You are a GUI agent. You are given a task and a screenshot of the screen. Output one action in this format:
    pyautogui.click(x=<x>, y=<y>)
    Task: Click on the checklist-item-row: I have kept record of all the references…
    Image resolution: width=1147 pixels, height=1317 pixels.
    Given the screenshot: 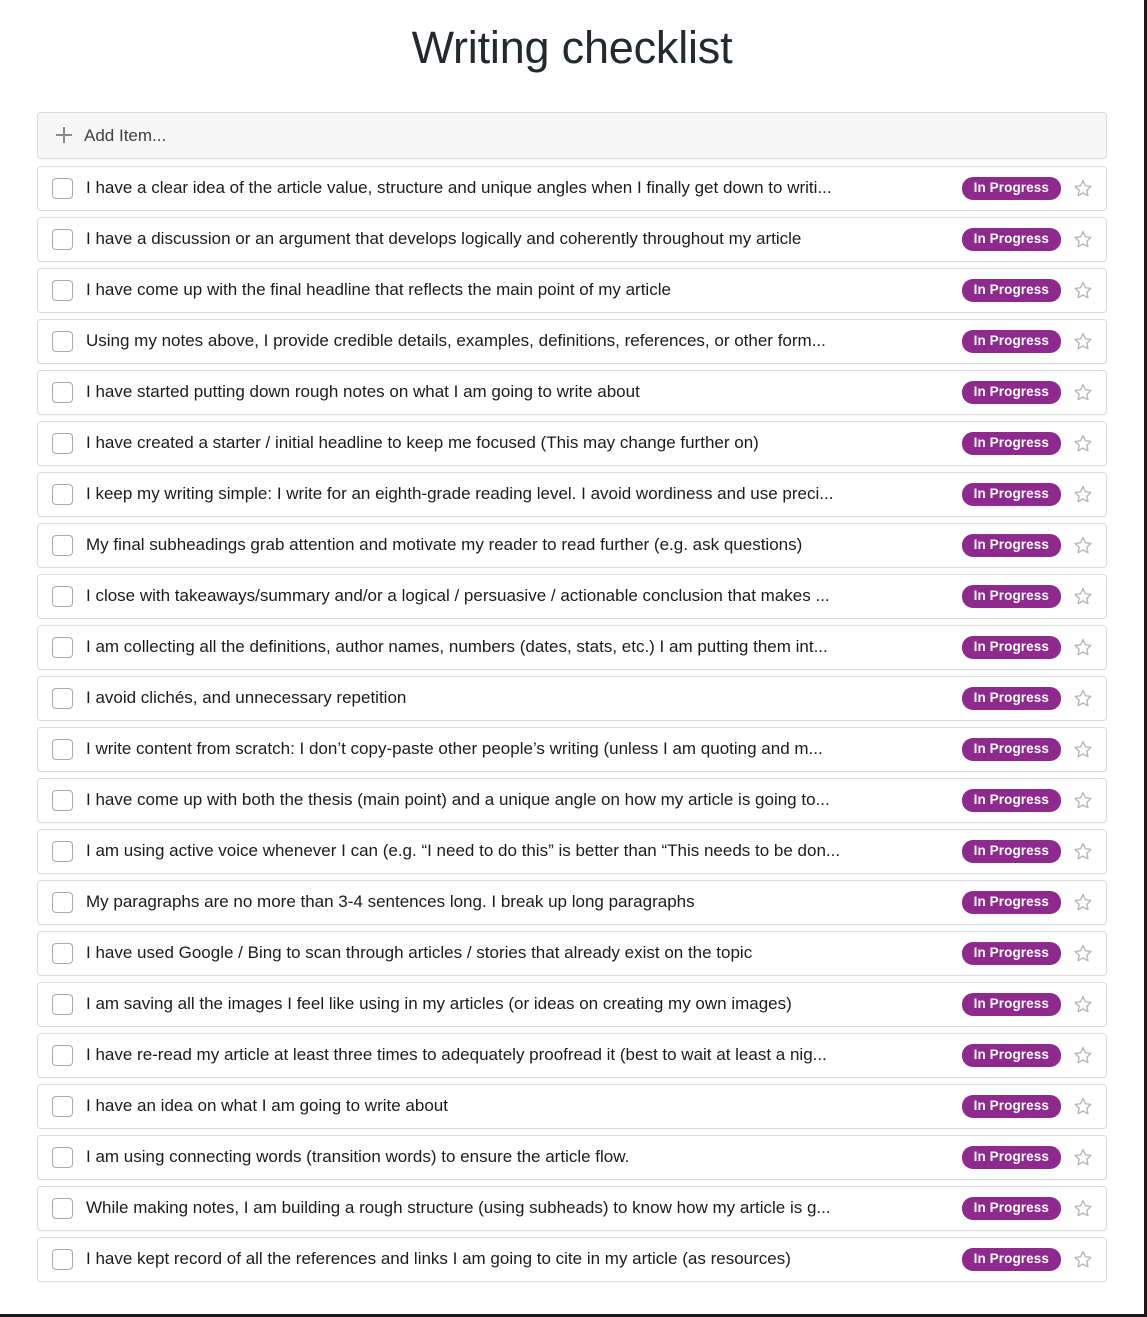 What is the action you would take?
    pyautogui.click(x=572, y=1259)
    